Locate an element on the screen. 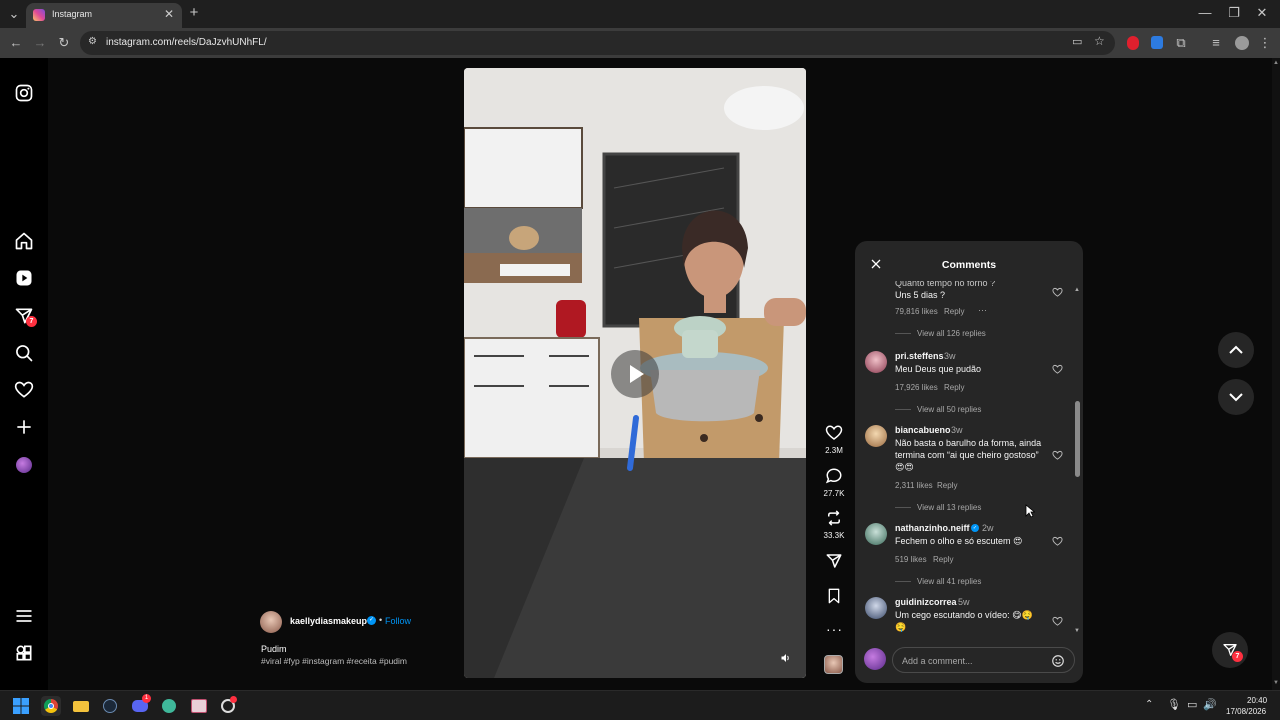 This screenshot has height=720, width=1280. repost-icon is located at coordinates (834, 518).